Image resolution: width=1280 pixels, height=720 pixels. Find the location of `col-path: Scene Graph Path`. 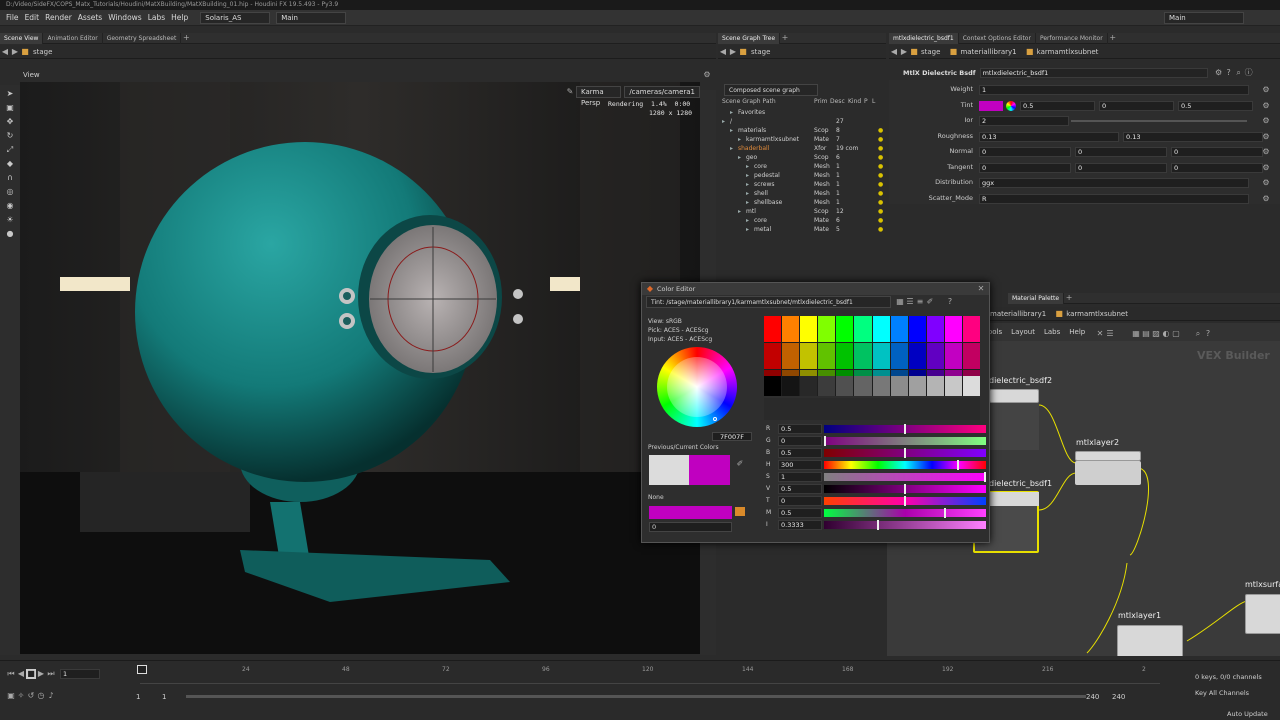

col-path: Scene Graph Path is located at coordinates (749, 101).